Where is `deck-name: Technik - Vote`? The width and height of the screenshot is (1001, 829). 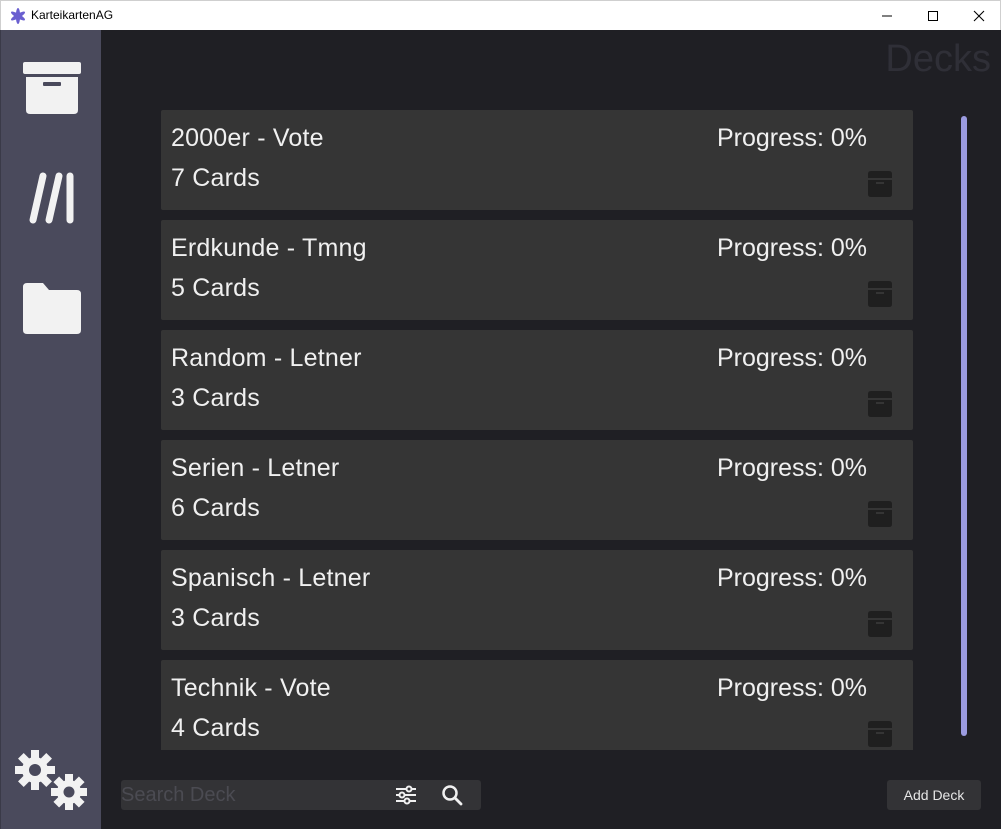
deck-name: Technik - Vote is located at coordinates (251, 688).